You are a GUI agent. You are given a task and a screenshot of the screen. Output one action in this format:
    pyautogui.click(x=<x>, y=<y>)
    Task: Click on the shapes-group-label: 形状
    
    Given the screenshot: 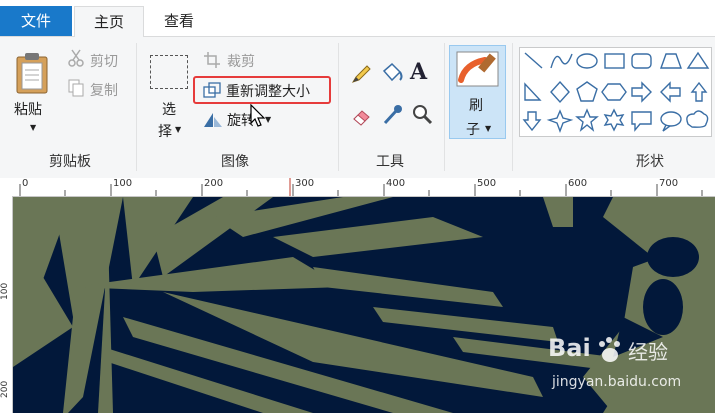 What is the action you would take?
    pyautogui.click(x=650, y=162)
    